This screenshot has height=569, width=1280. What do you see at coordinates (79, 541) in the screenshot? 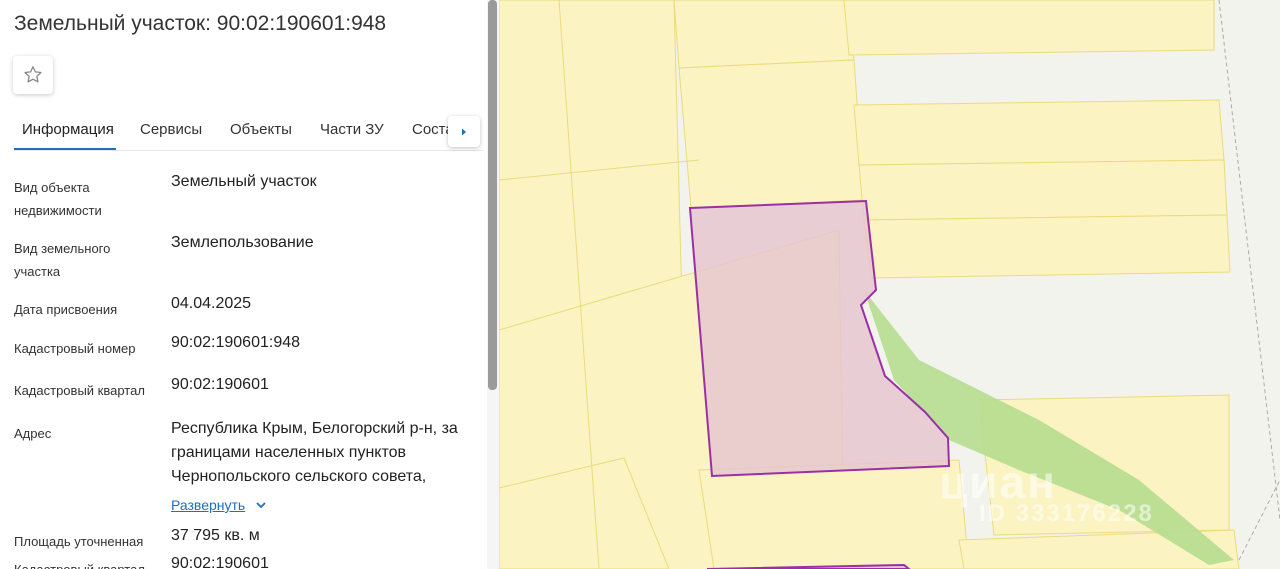
I see `detail-label: Площадь уточненная` at bounding box center [79, 541].